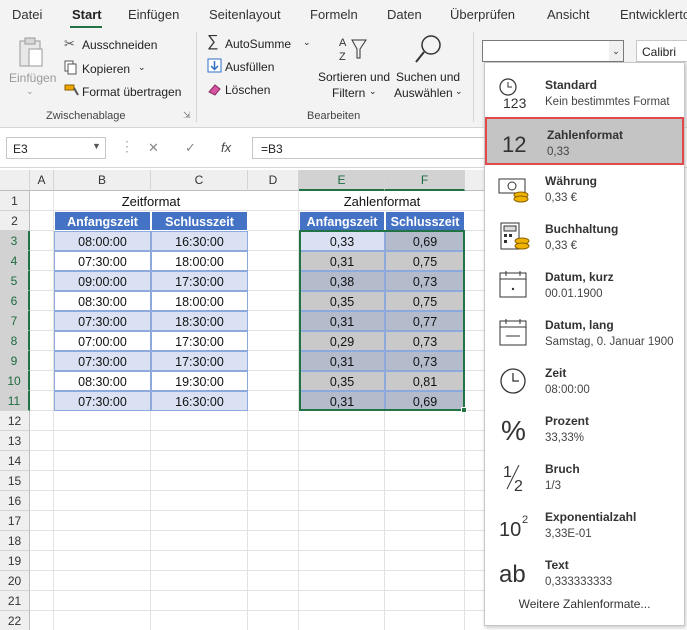 The image size is (687, 630). I want to click on format-option-item: Datum, kurz 00.01.1900, so click(584, 285).